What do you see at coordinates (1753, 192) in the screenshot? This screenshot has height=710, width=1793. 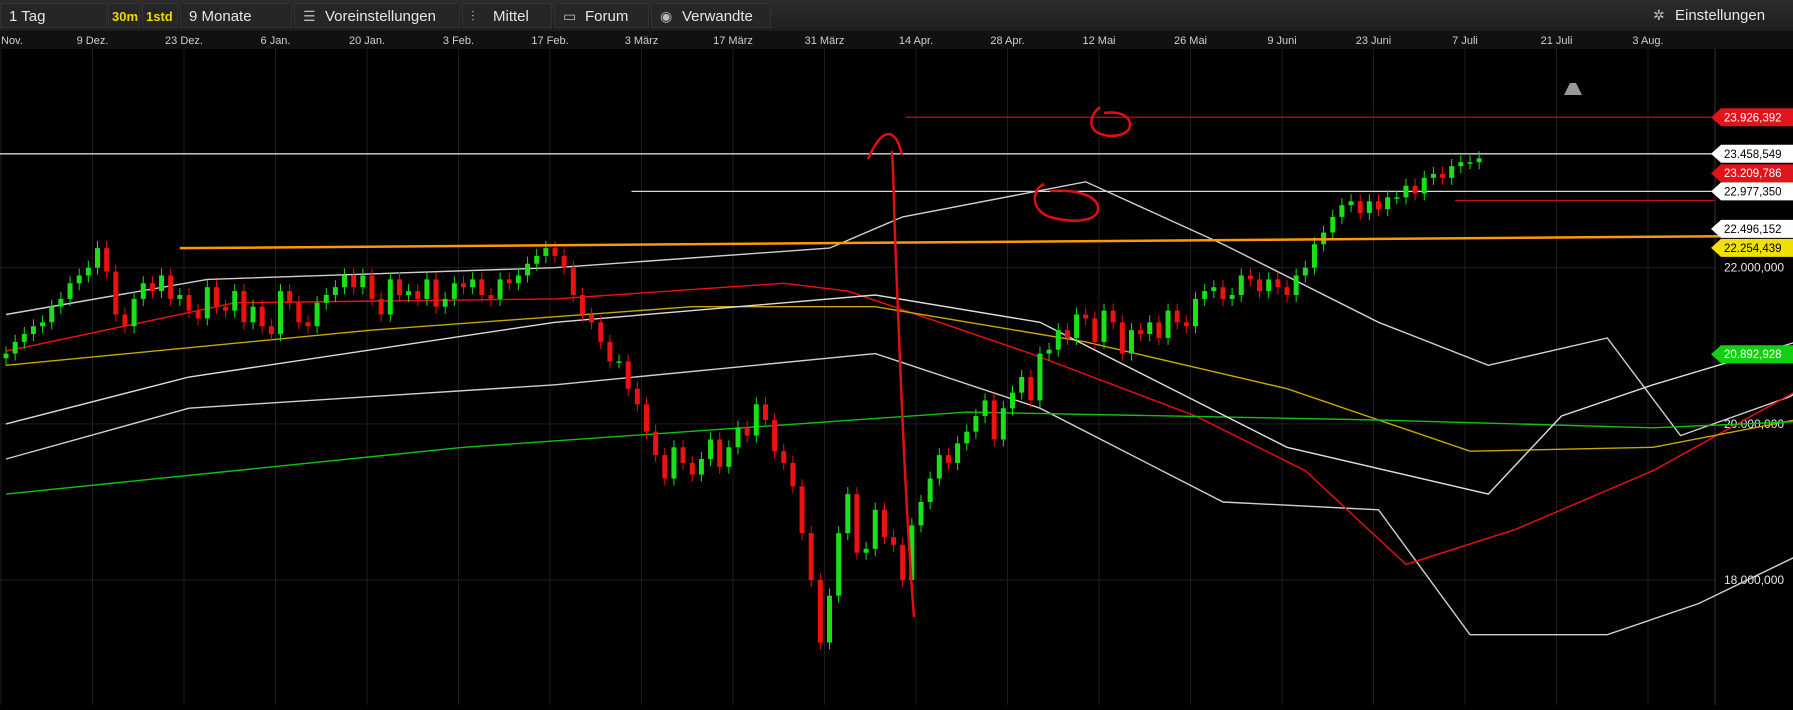 I see `price-label-text: 22.977,350` at bounding box center [1753, 192].